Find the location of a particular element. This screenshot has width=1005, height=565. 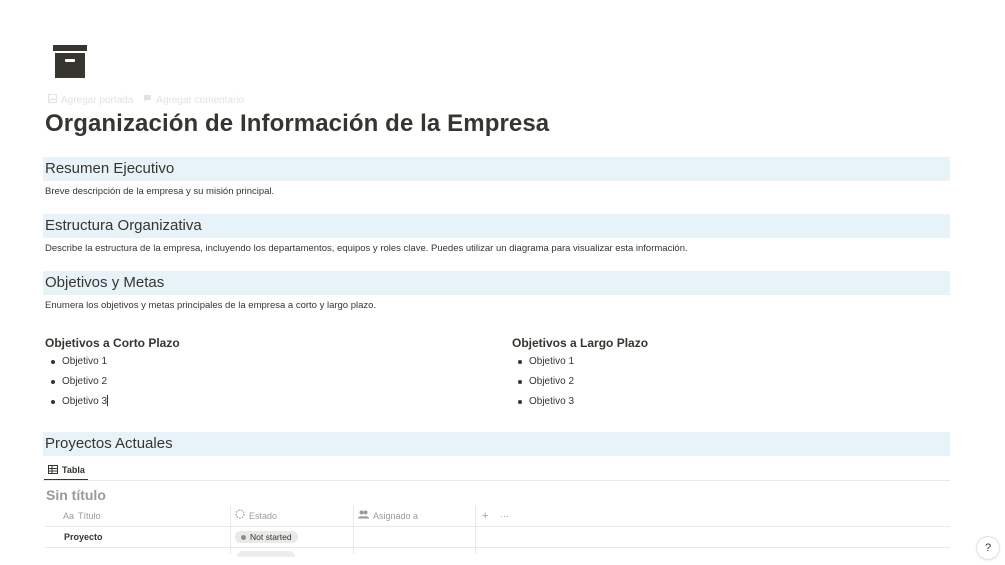

status-property-icon is located at coordinates (240, 516).